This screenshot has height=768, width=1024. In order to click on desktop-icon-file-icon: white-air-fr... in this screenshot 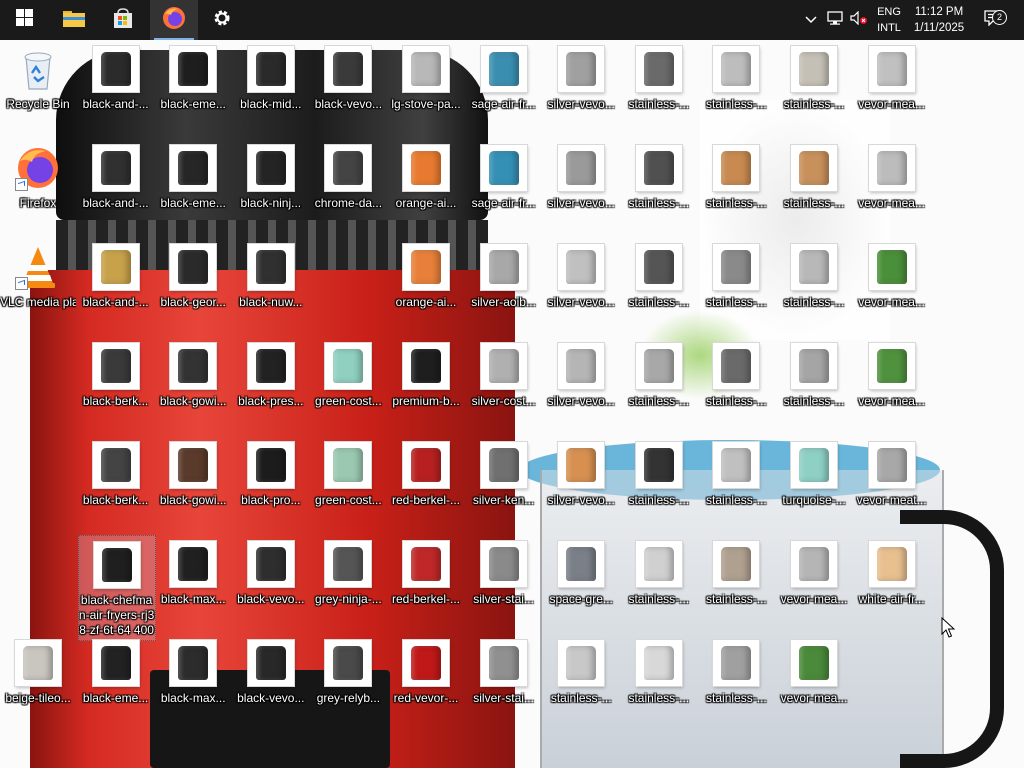, I will do `click(892, 582)`.